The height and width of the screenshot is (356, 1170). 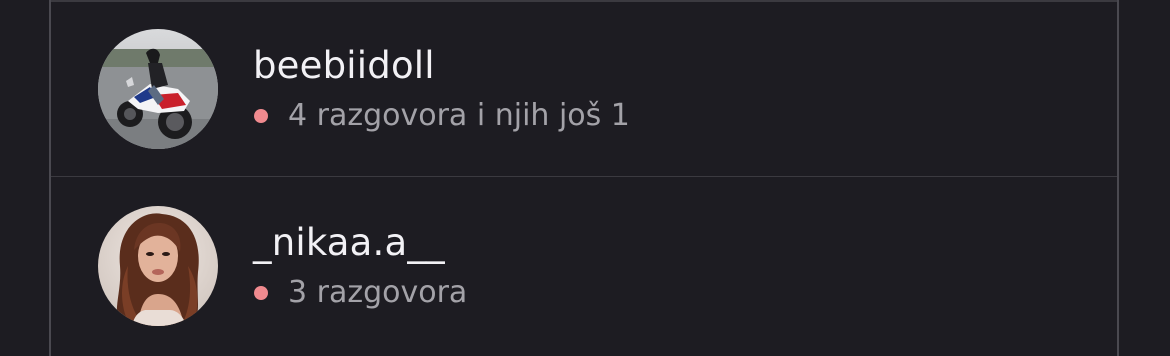 I want to click on conversation-status-text: 3 razgovora, so click(x=378, y=292).